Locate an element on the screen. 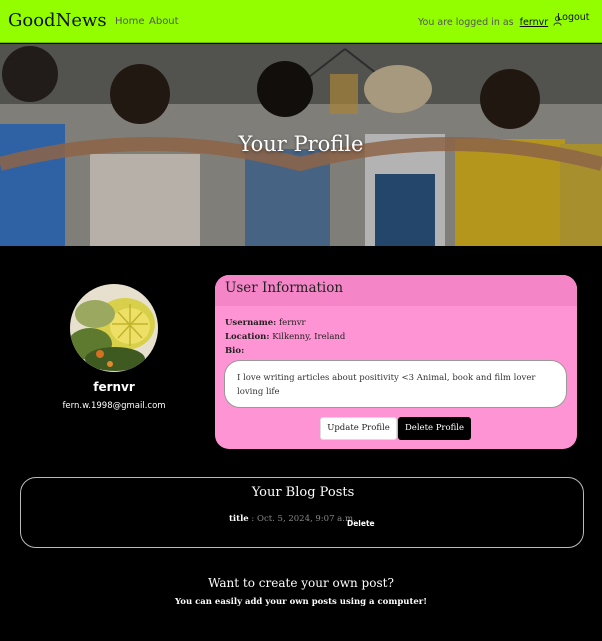 This screenshot has height=641, width=602. logged-in-status: You are logged in as fernvr is located at coordinates (490, 22).